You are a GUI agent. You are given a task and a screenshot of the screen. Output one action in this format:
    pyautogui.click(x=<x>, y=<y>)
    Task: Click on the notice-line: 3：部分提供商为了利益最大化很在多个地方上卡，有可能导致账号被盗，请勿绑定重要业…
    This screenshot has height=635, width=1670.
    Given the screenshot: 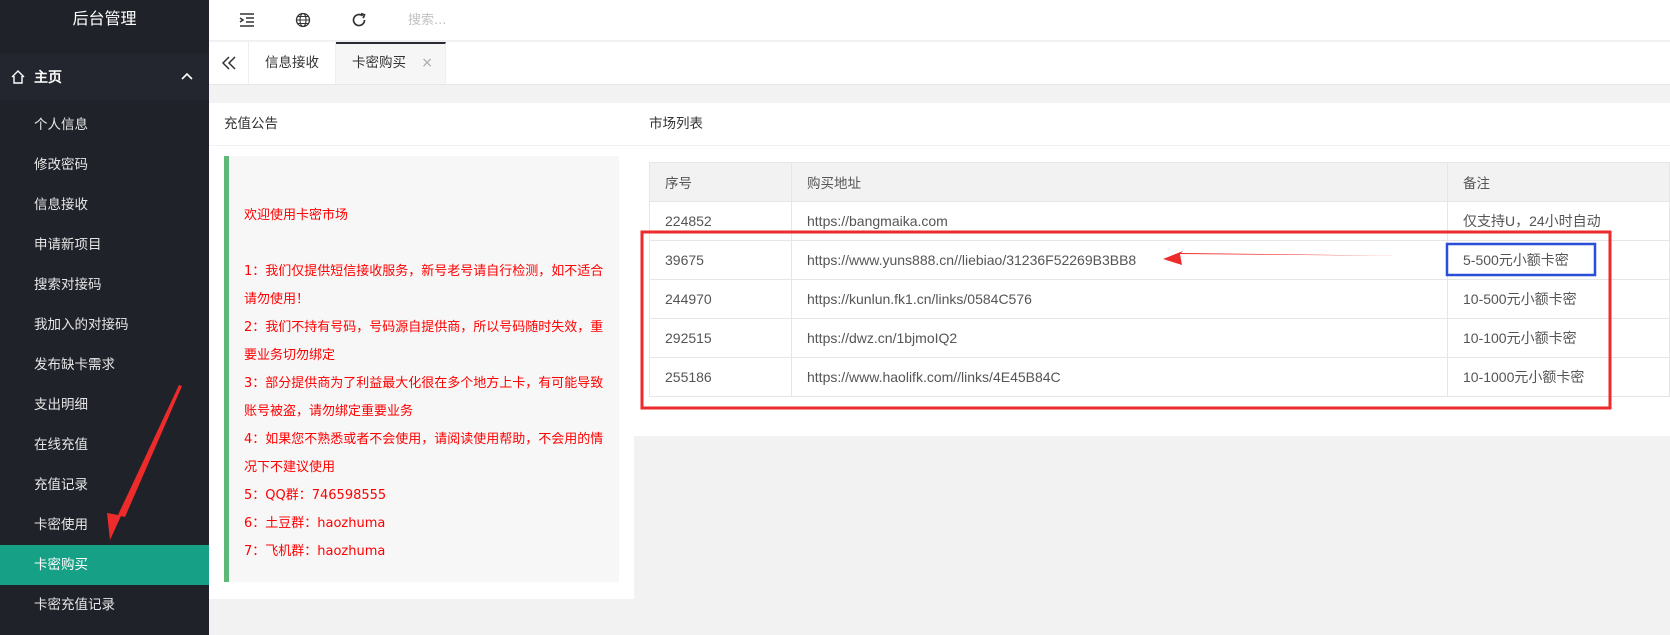 What is the action you would take?
    pyautogui.click(x=424, y=397)
    